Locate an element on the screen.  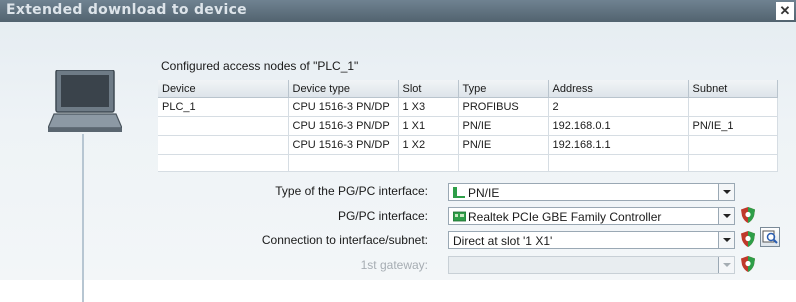
table-row: CPU 1516-3 PN/DP 1 X2 PN/IE 192.168.1.1 is located at coordinates (468, 145).